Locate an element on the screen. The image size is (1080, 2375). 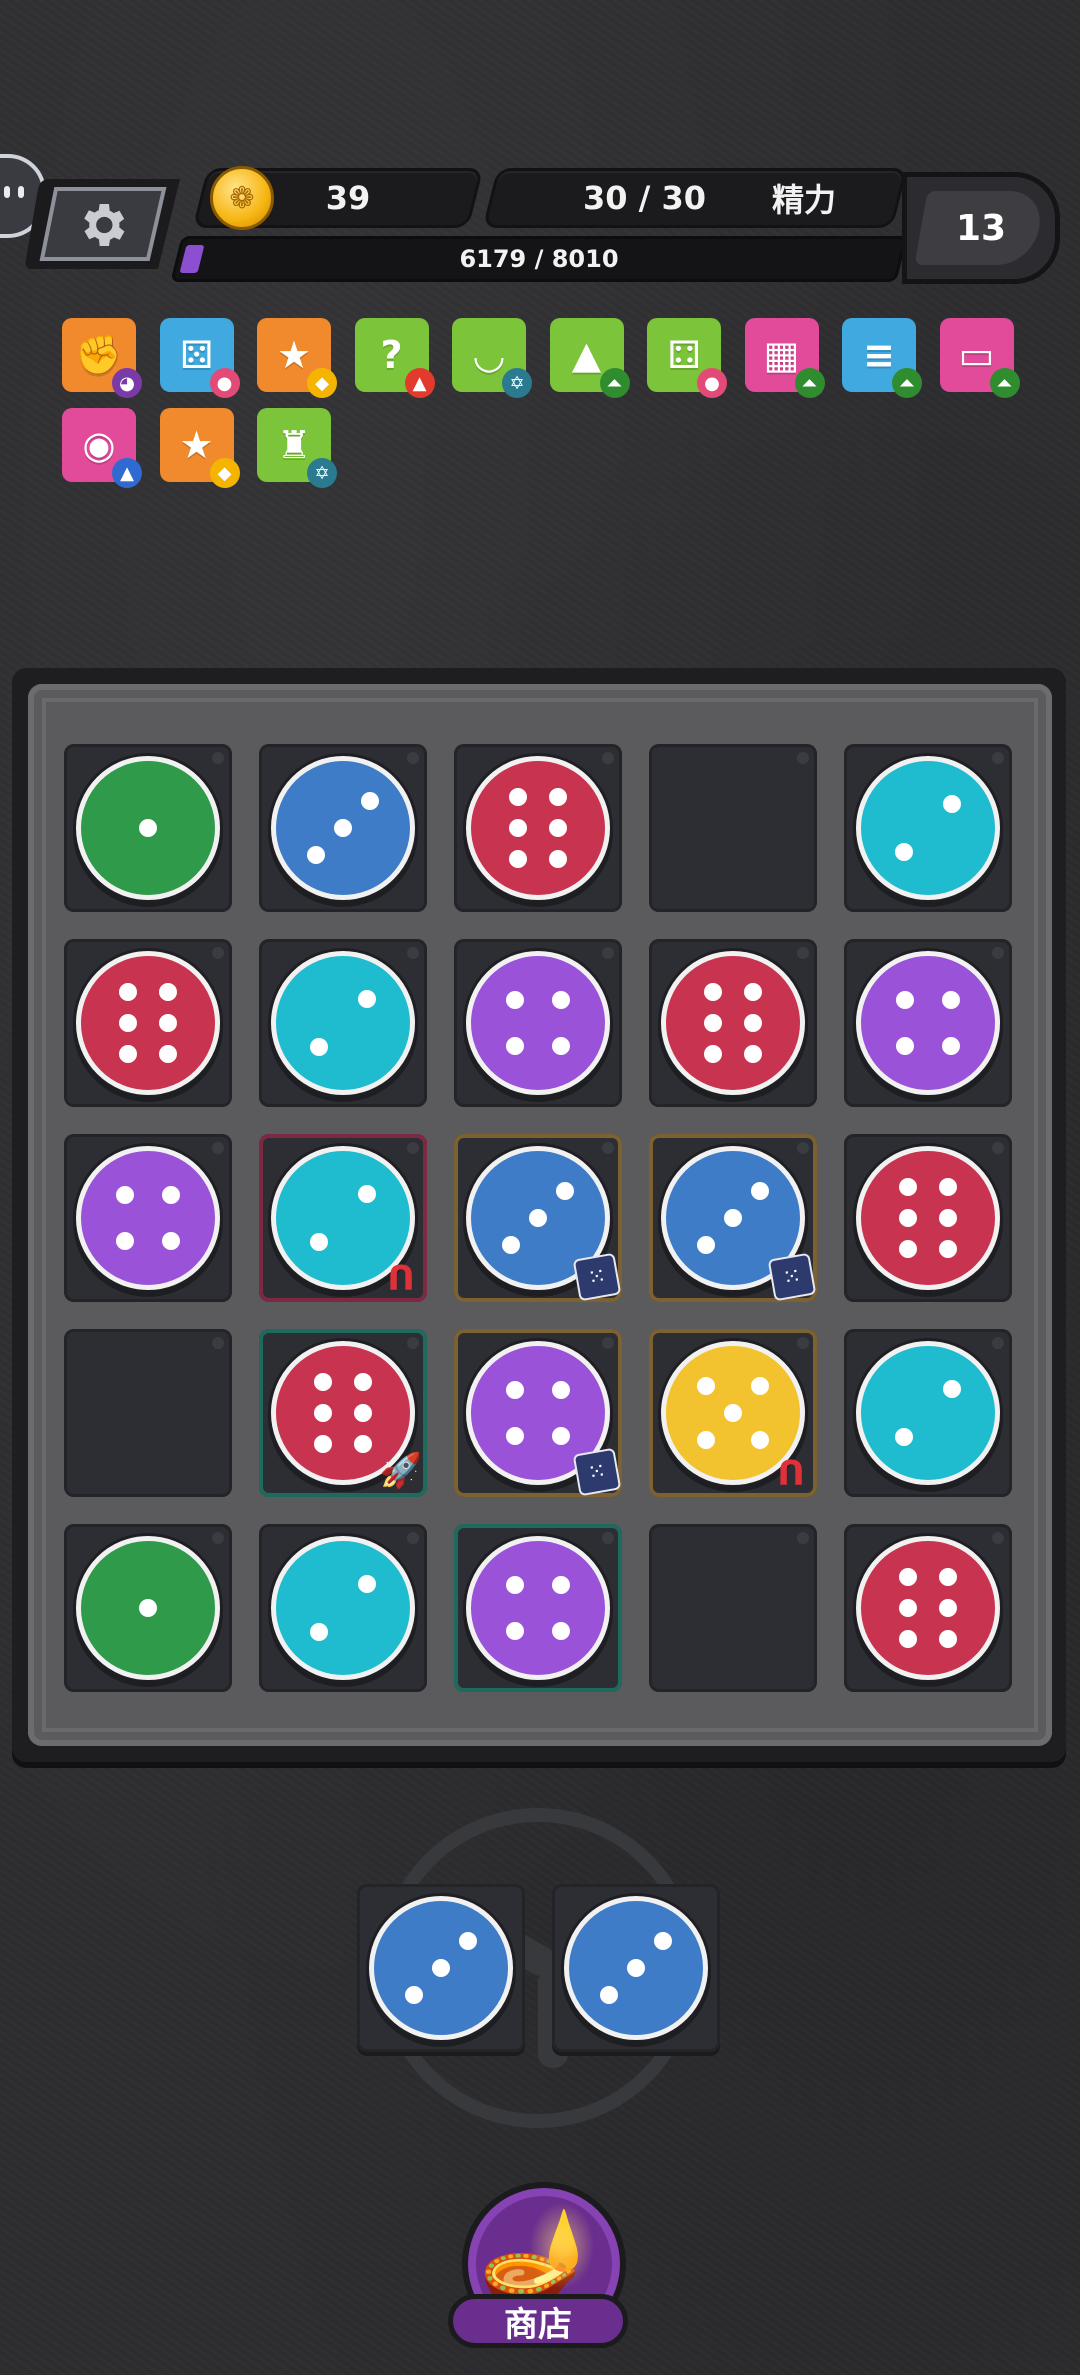
settings-button is located at coordinates (104, 224).